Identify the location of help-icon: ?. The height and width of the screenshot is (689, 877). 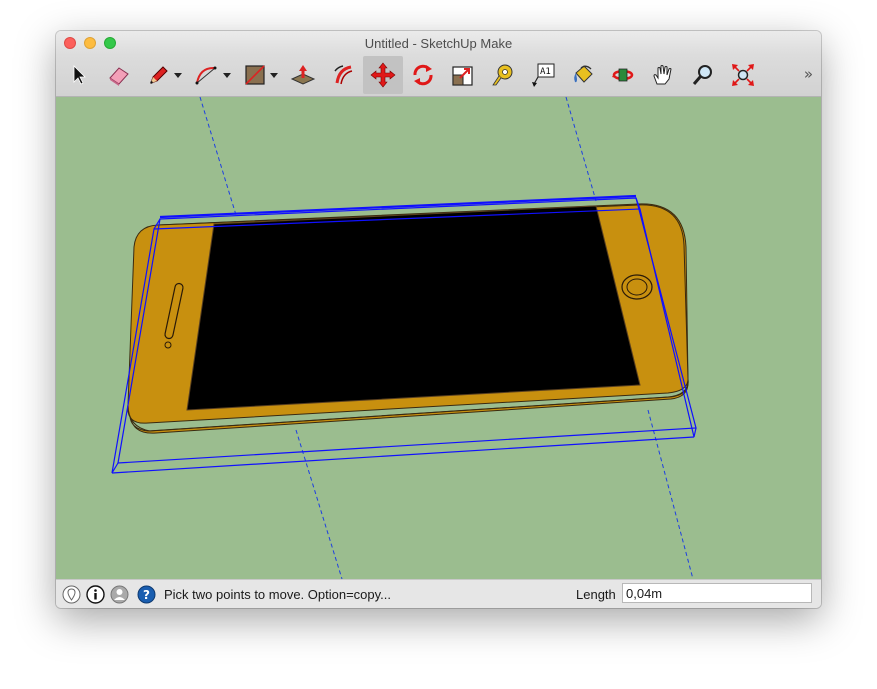
(146, 594).